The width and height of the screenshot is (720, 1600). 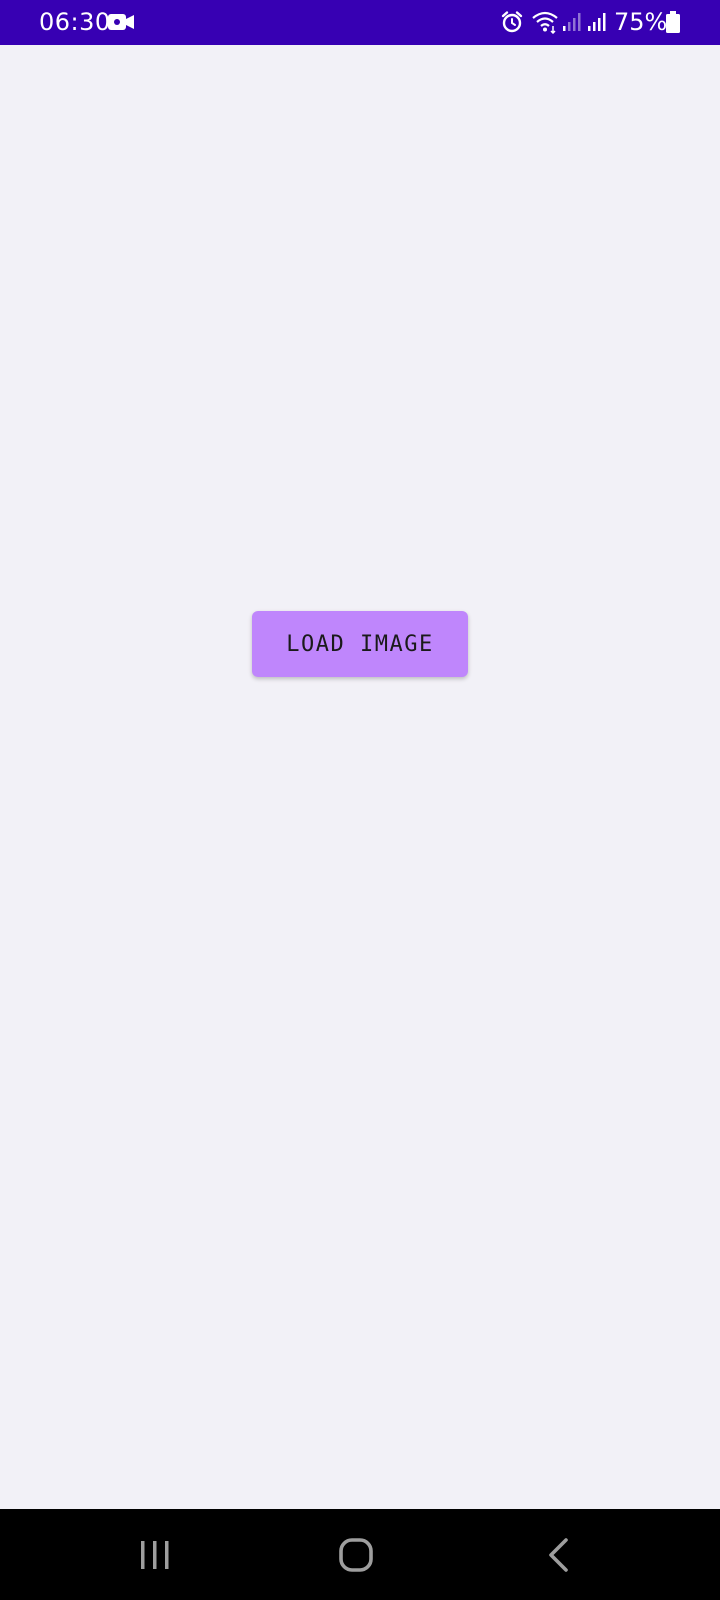 I want to click on back-icon, so click(x=559, y=1555).